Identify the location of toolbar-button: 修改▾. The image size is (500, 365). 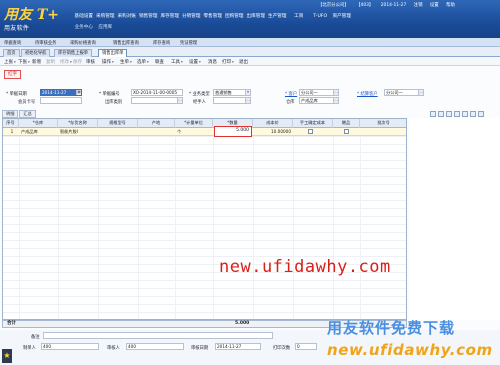
(66, 62).